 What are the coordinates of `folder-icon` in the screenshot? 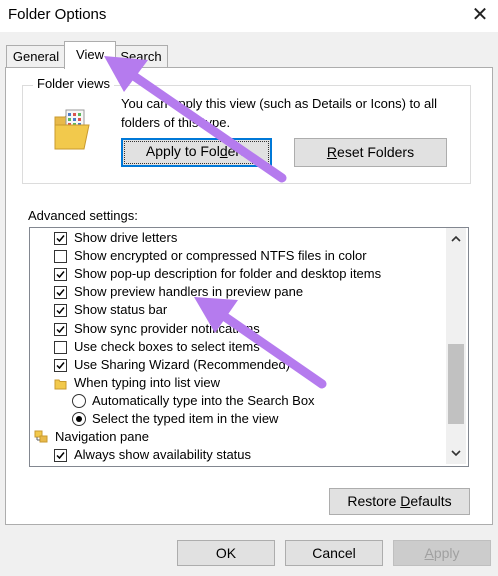 It's located at (60, 383).